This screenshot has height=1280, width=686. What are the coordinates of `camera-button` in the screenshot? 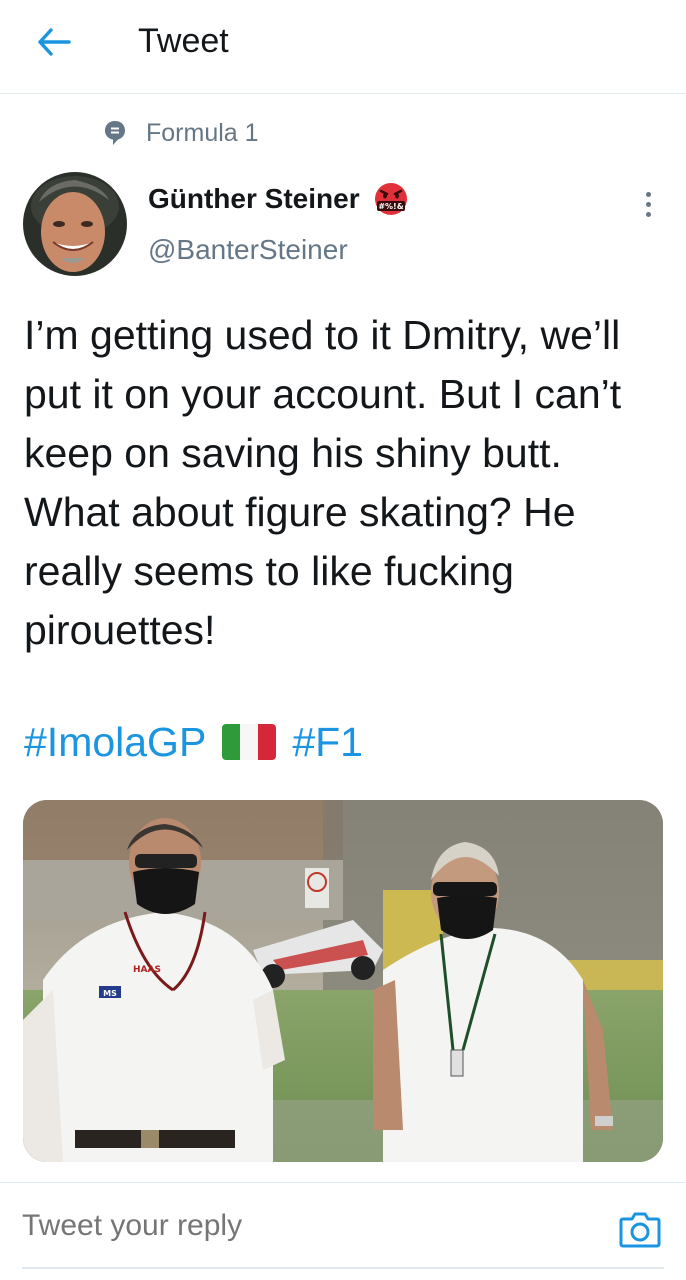 It's located at (640, 1229).